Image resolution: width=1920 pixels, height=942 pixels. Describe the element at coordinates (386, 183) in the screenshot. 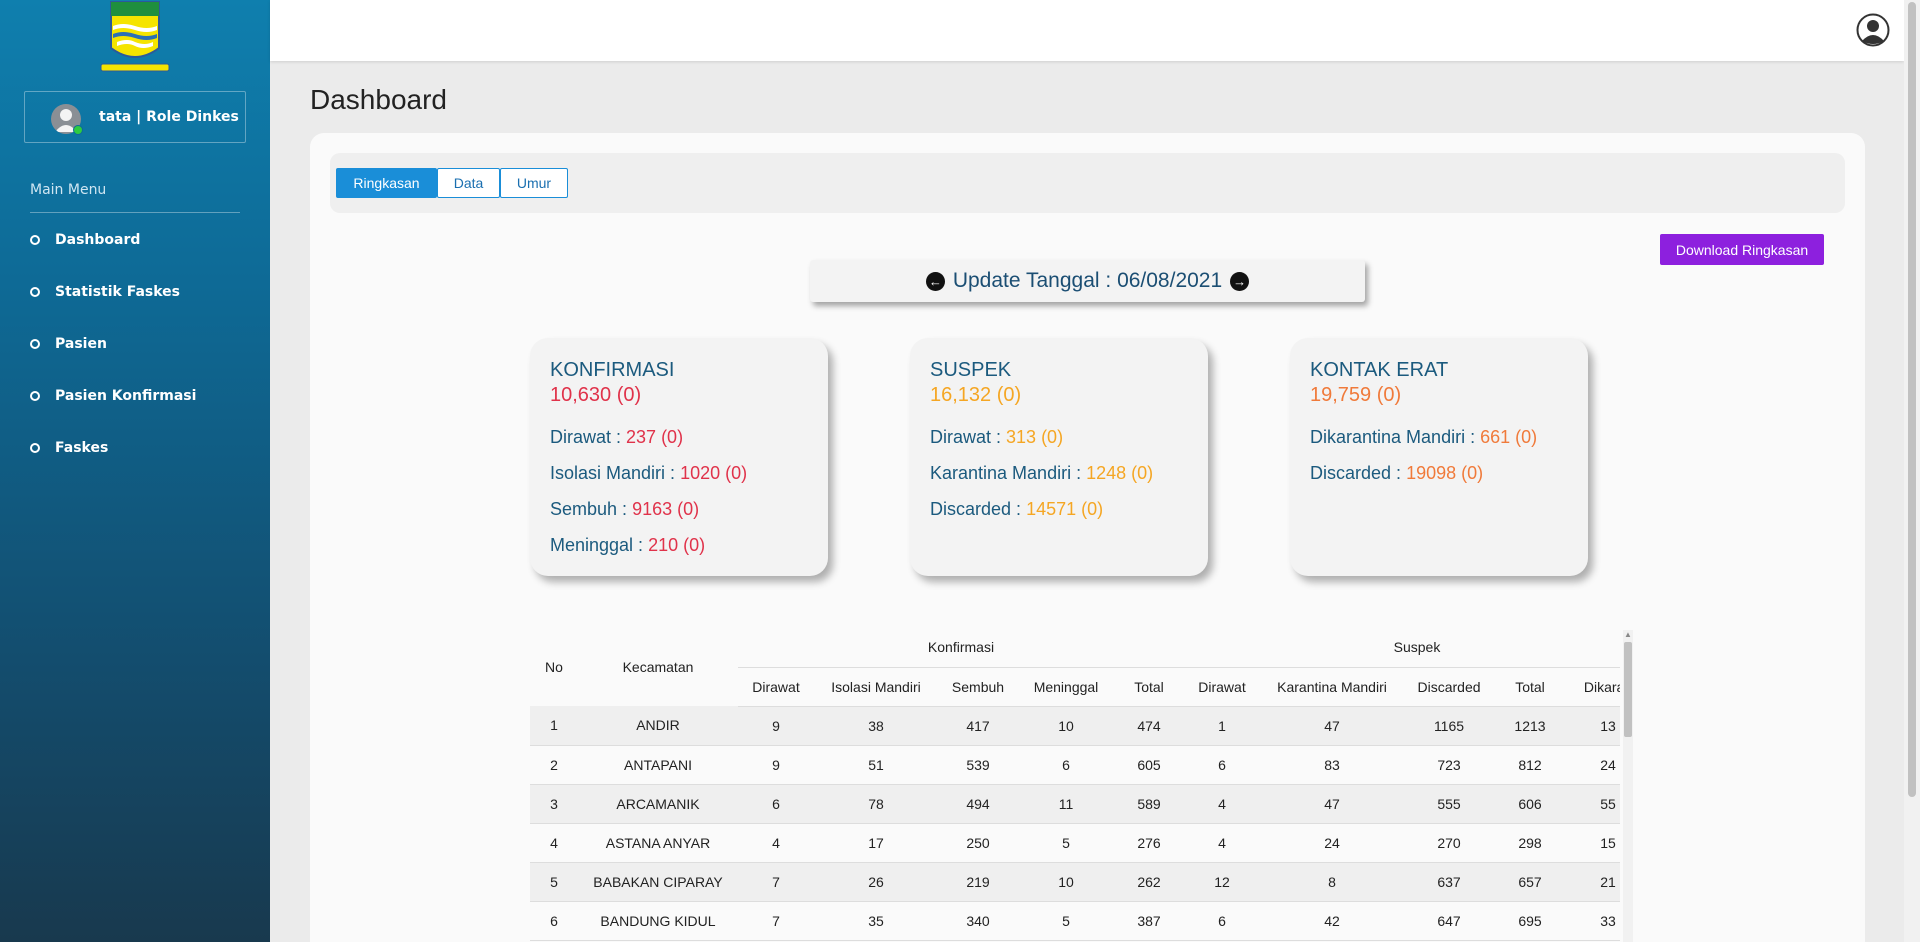

I see `tab-ringkasan: Ringkasan` at that location.